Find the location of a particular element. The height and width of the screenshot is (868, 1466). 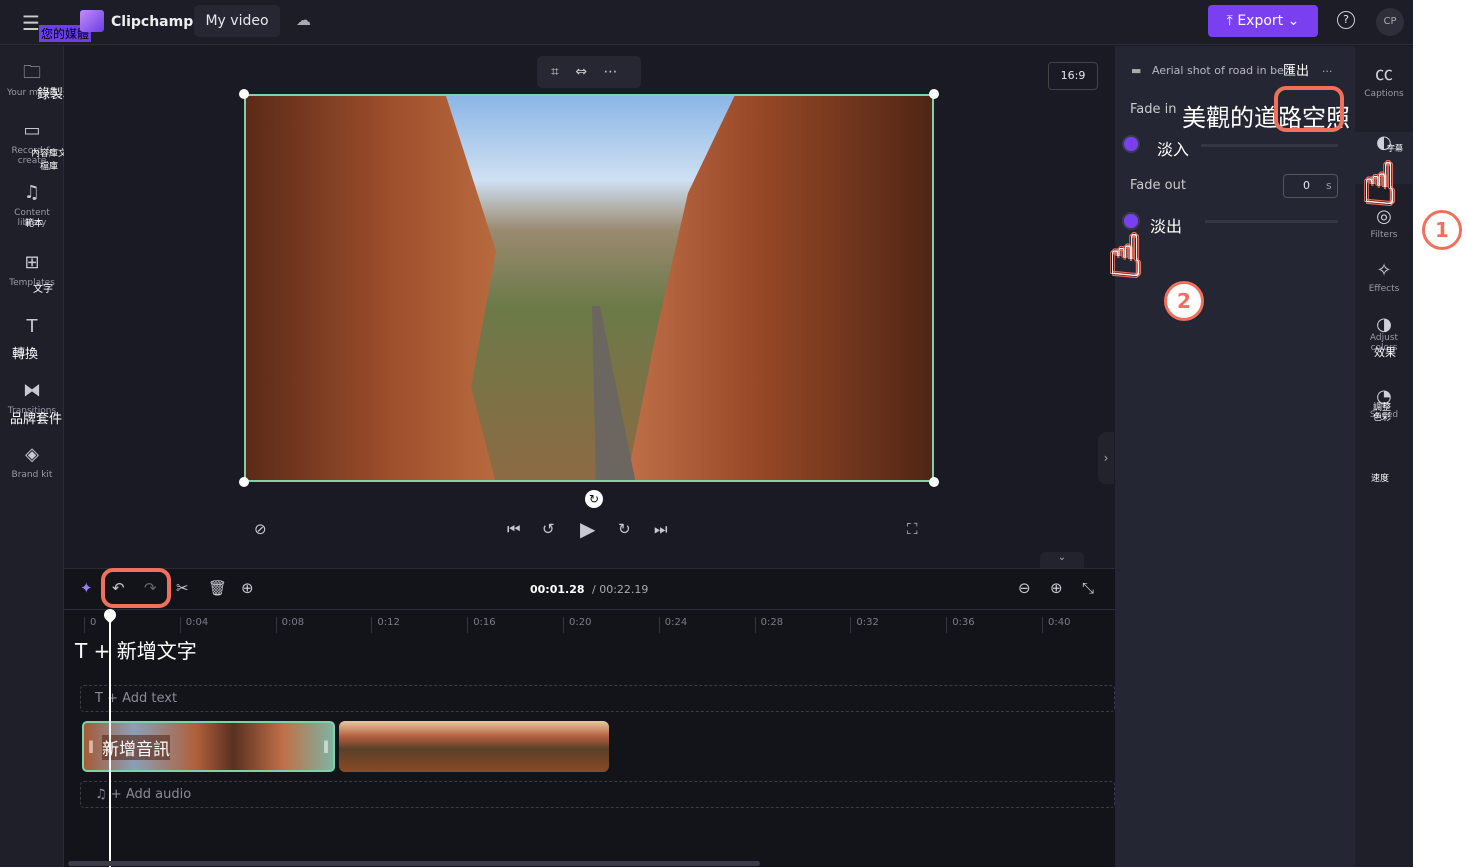

trim-handle-left: ‖ is located at coordinates (91, 746).